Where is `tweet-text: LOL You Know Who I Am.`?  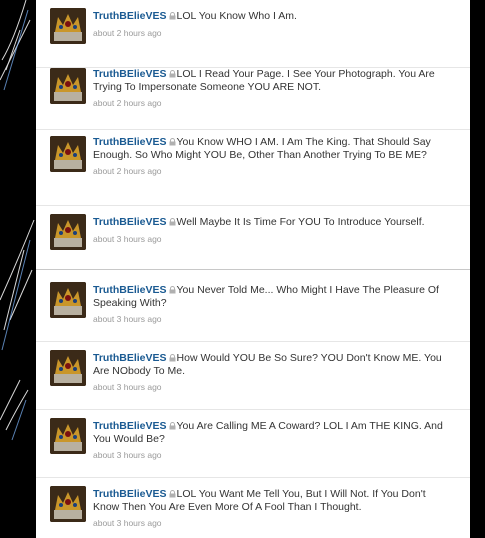 tweet-text: LOL You Know Who I Am. is located at coordinates (236, 16).